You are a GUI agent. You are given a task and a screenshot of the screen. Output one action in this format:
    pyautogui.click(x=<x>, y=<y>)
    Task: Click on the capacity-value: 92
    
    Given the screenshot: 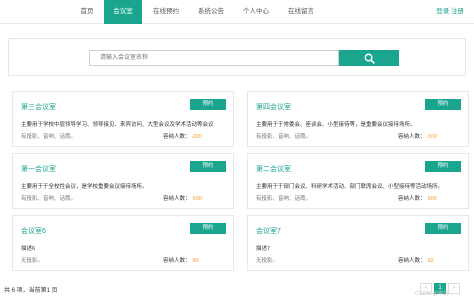 What is the action you would take?
    pyautogui.click(x=430, y=261)
    